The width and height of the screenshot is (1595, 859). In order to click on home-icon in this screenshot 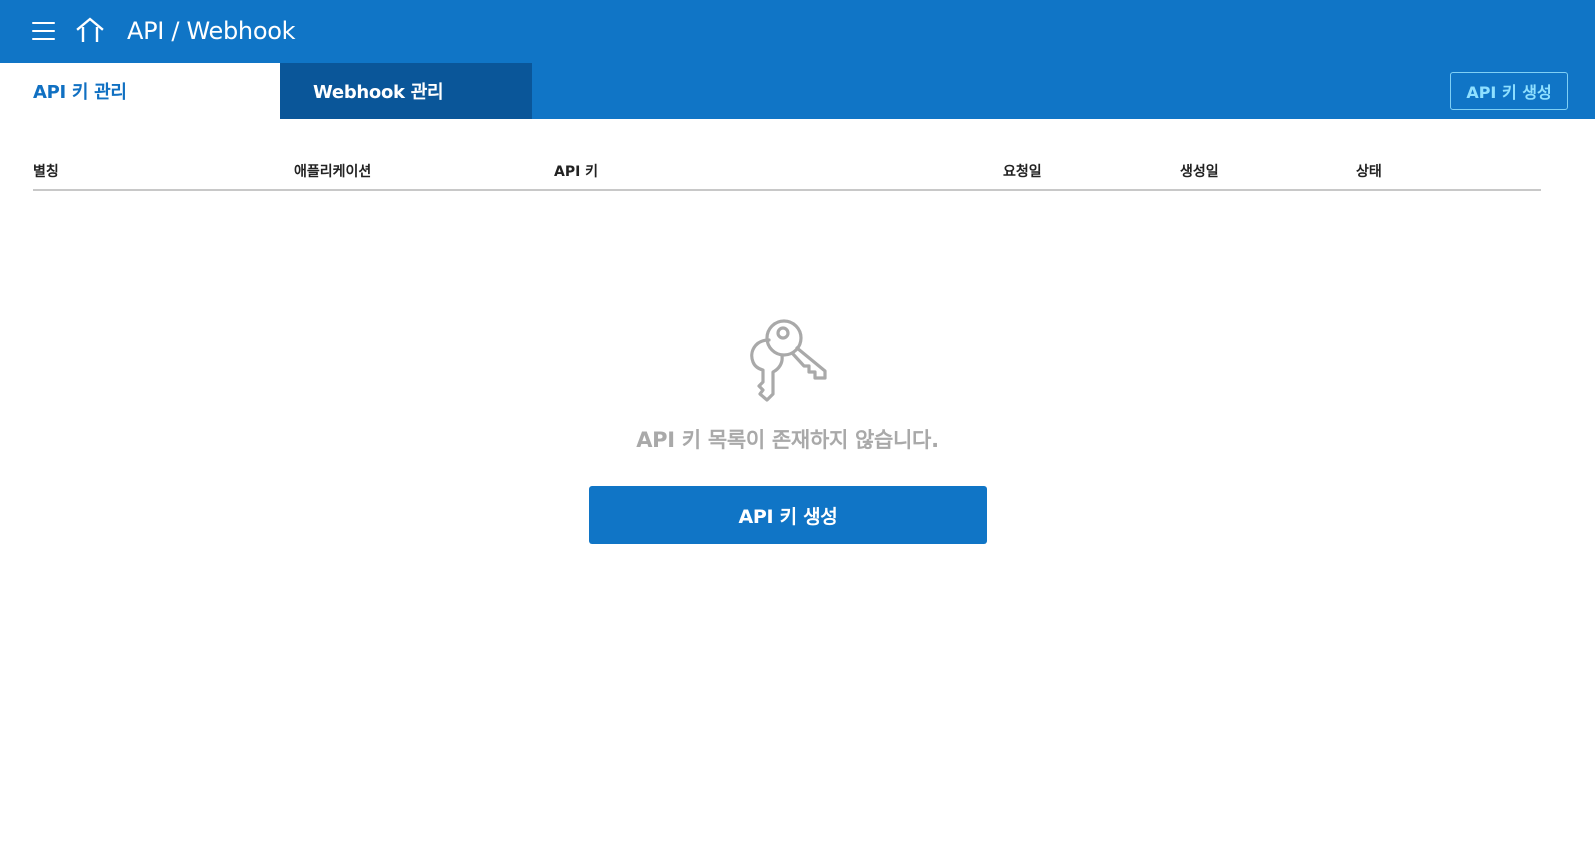, I will do `click(90, 31)`.